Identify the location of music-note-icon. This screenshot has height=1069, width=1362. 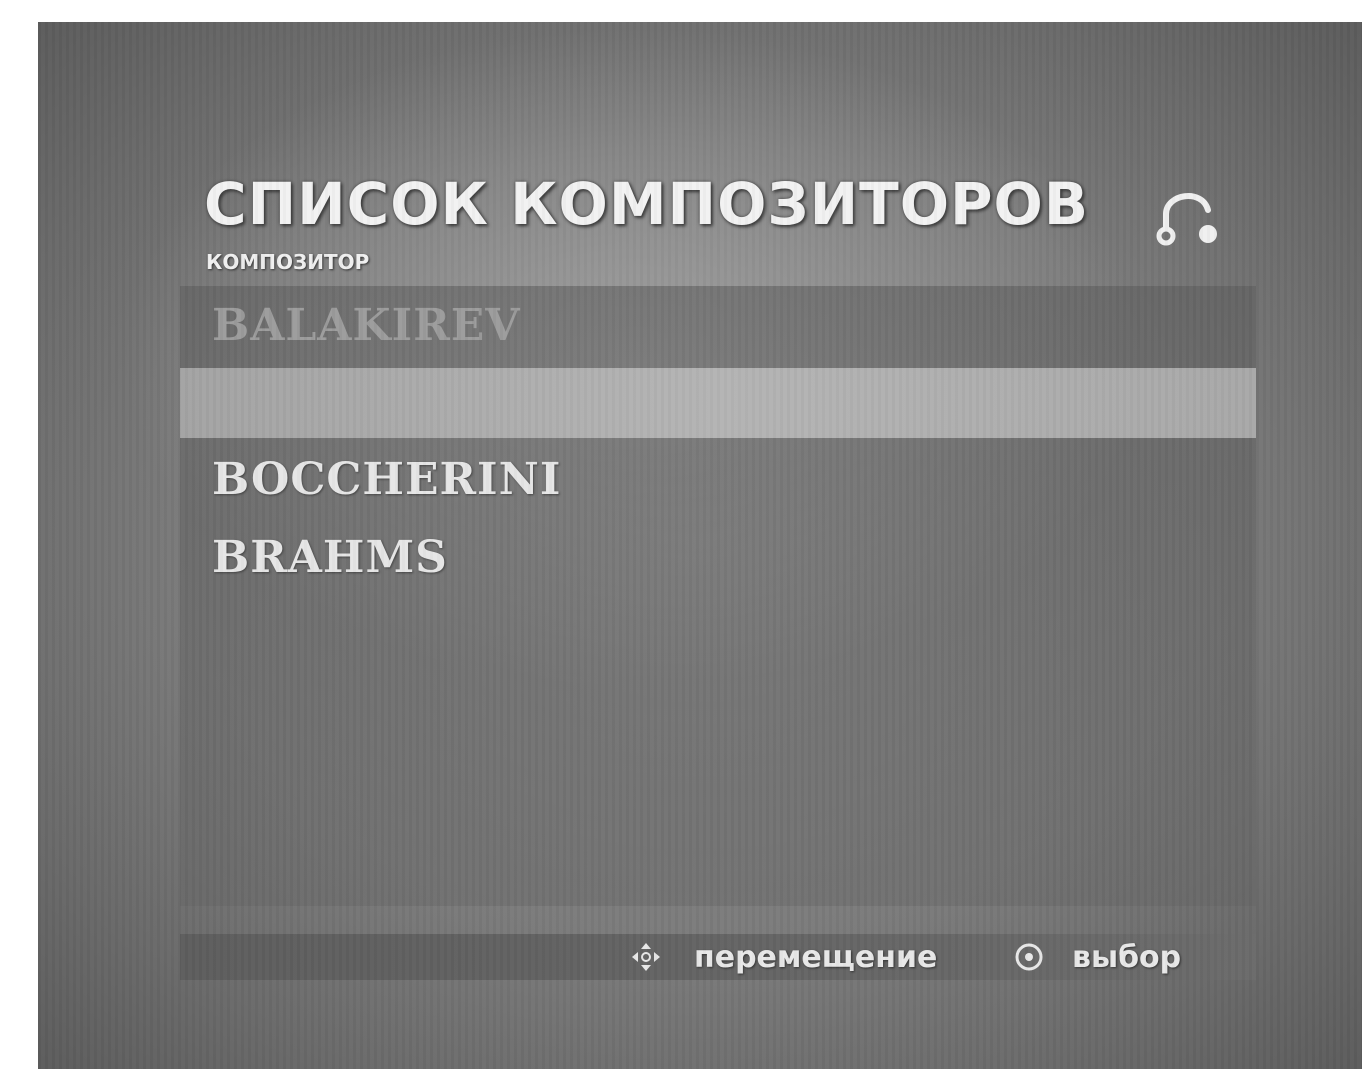
(1186, 219).